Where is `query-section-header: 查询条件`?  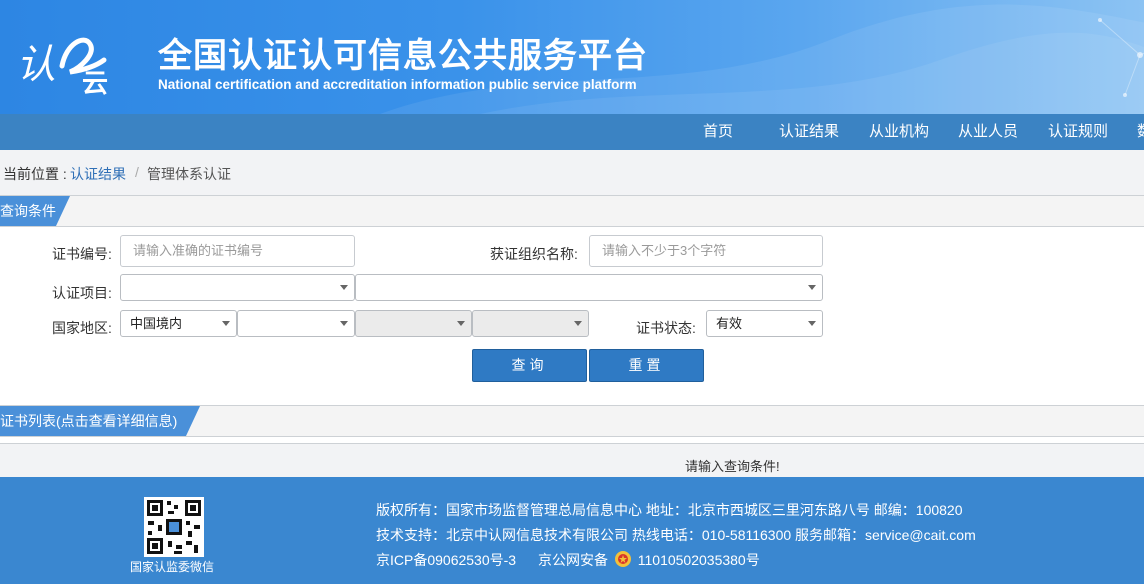 query-section-header: 查询条件 is located at coordinates (572, 211).